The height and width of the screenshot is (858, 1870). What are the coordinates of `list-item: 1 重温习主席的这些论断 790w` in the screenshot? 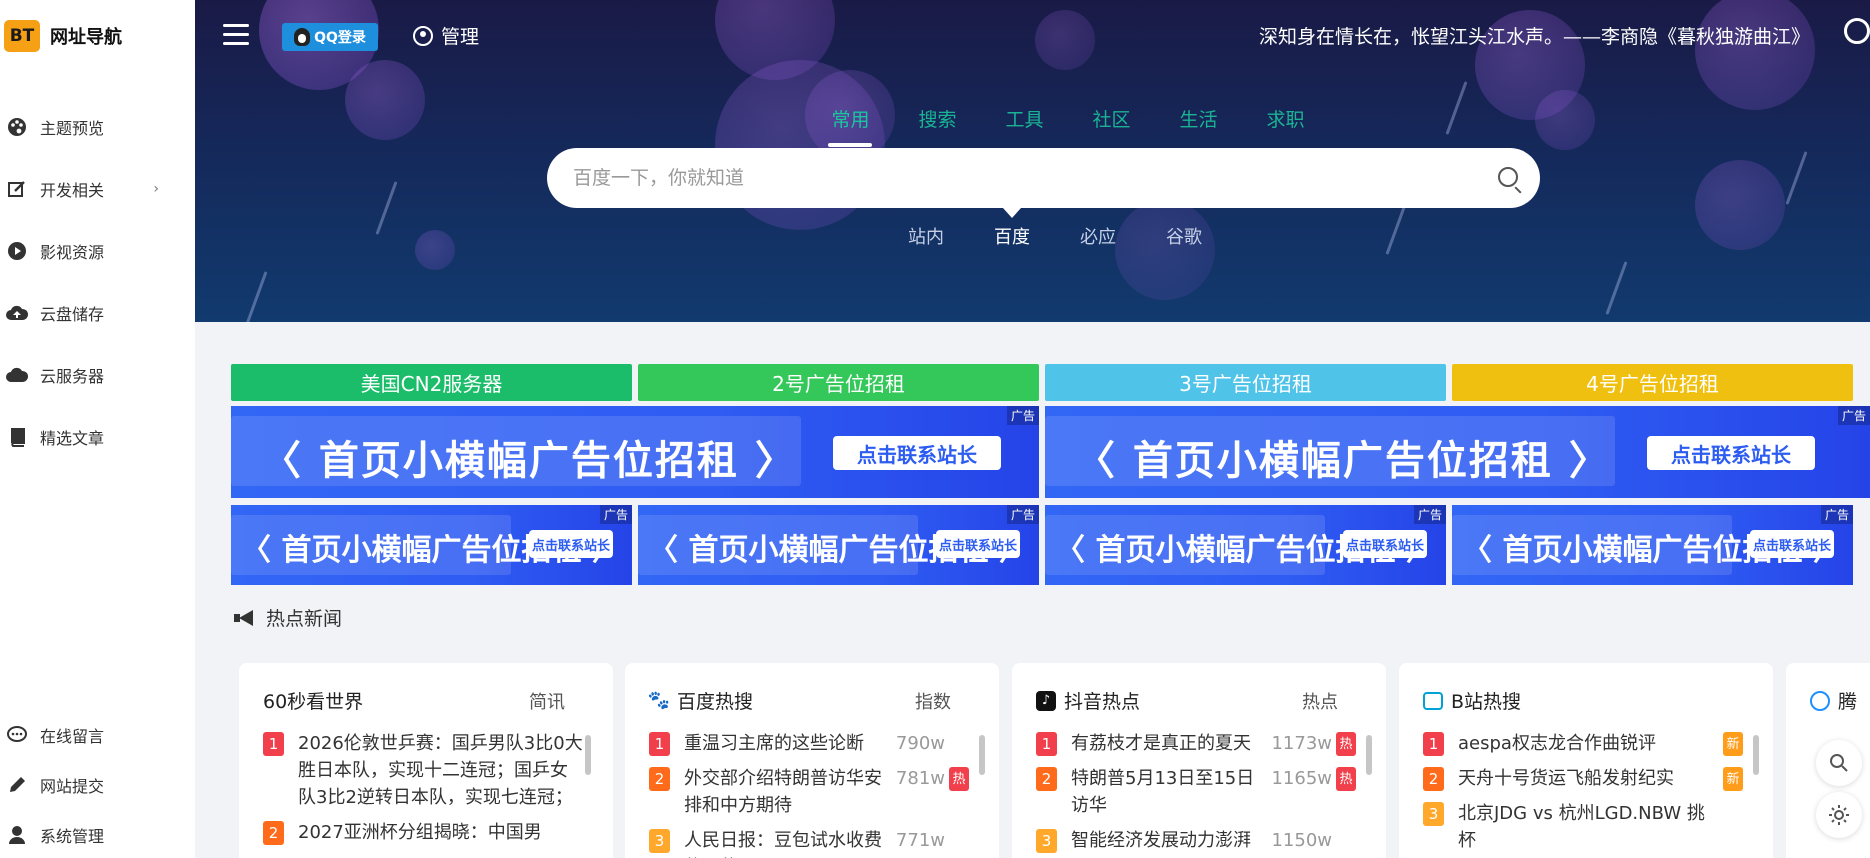 It's located at (809, 743).